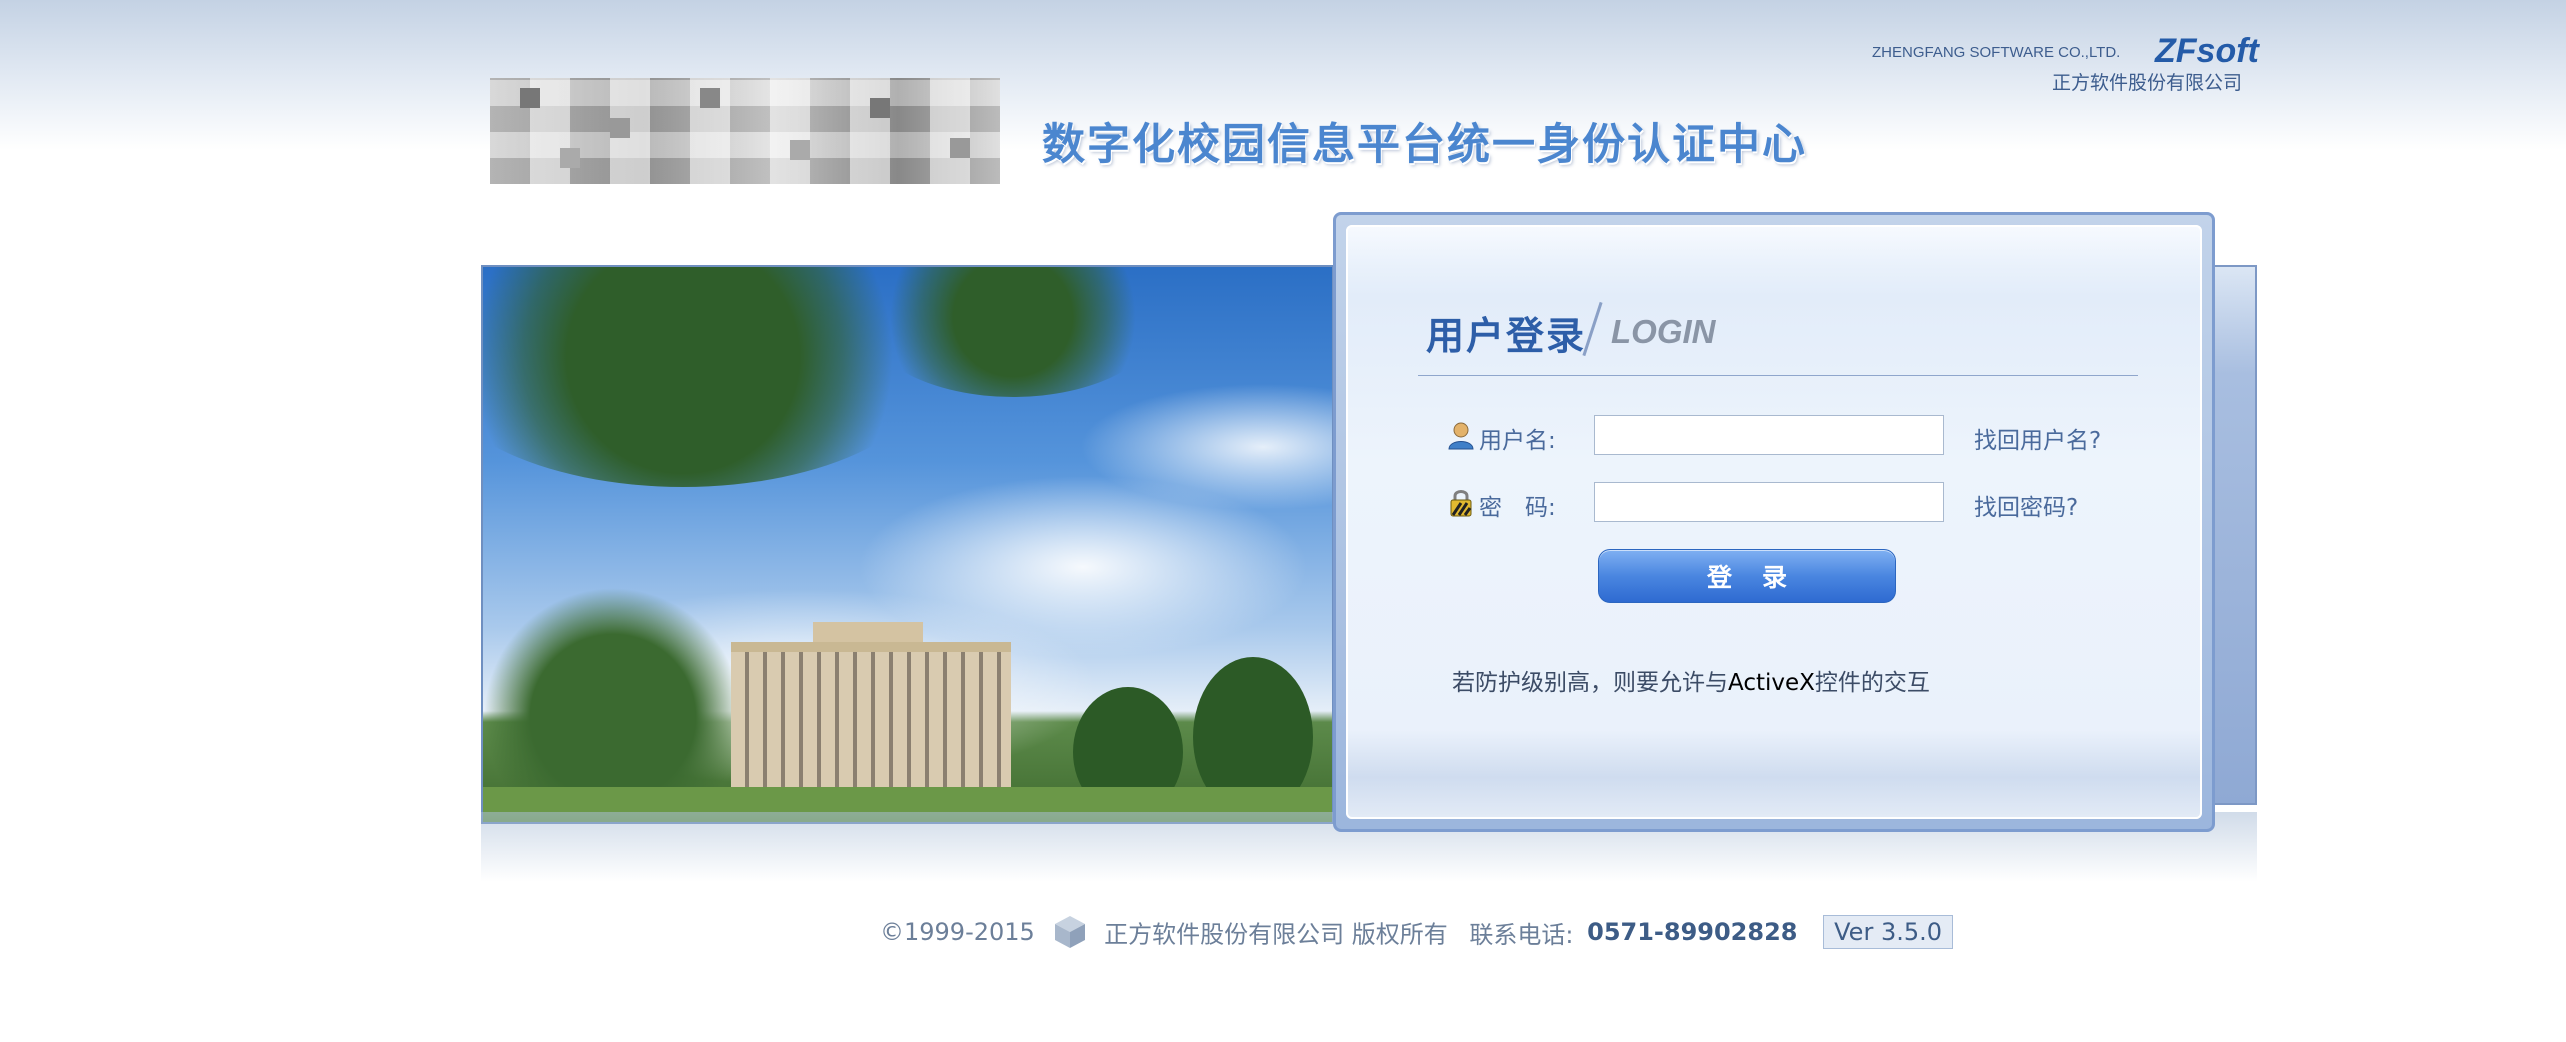 Image resolution: width=2566 pixels, height=1042 pixels. Describe the element at coordinates (1692, 932) in the screenshot. I see `contact-phone: 0571-89902828` at that location.